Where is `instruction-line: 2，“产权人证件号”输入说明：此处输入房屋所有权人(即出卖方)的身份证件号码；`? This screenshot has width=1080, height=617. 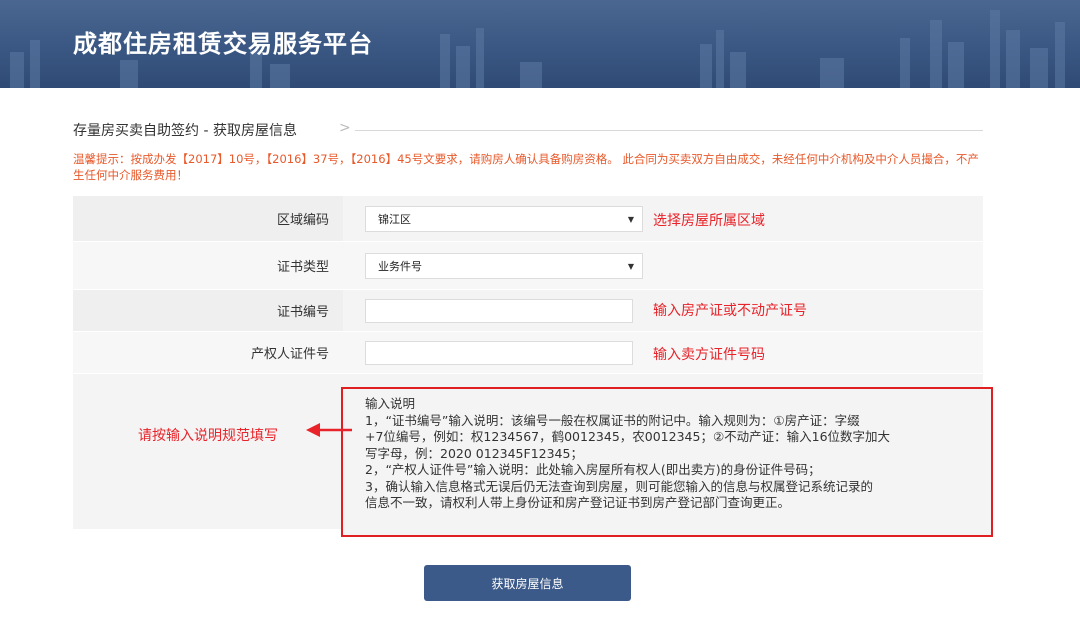
instruction-line: 2，“产权人证件号”输入说明：此处输入房屋所有权人(即出卖方)的身份证件号码； is located at coordinates (593, 469).